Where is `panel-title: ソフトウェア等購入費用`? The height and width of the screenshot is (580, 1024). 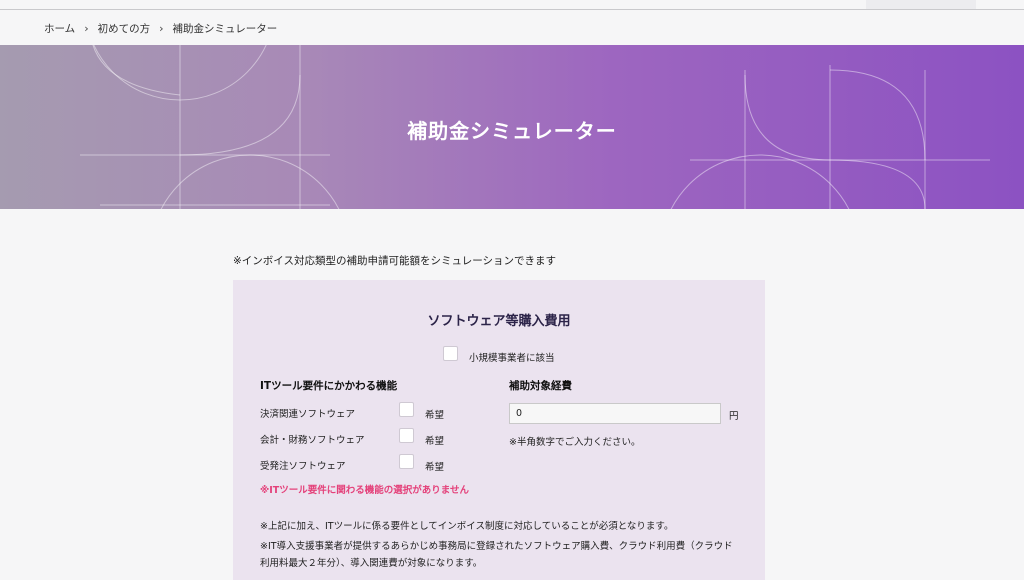 panel-title: ソフトウェア等購入費用 is located at coordinates (499, 321).